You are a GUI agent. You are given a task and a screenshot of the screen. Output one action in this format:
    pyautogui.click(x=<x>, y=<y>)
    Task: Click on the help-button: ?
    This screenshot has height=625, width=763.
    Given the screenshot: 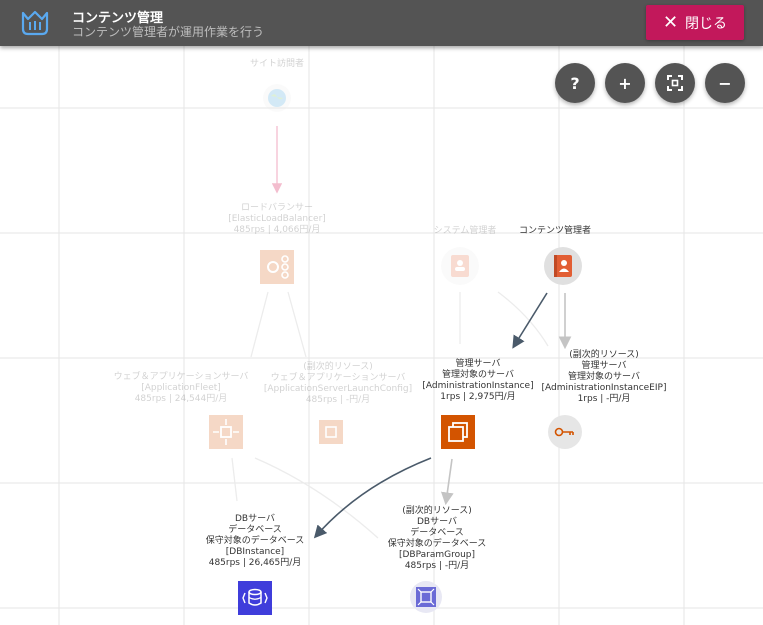 What is the action you would take?
    pyautogui.click(x=575, y=83)
    